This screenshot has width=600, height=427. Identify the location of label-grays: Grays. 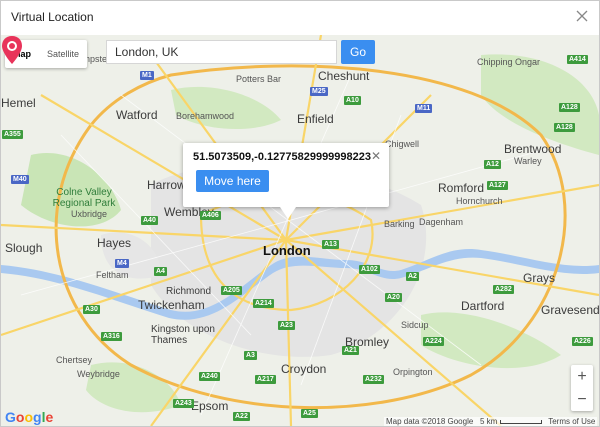
(539, 278).